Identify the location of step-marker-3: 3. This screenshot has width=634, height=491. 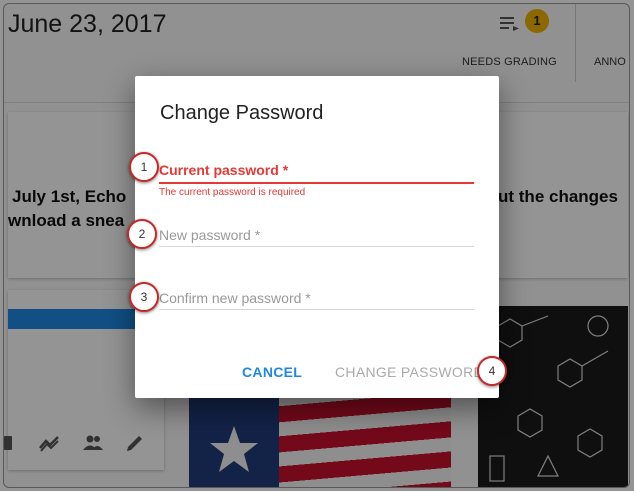
(144, 297).